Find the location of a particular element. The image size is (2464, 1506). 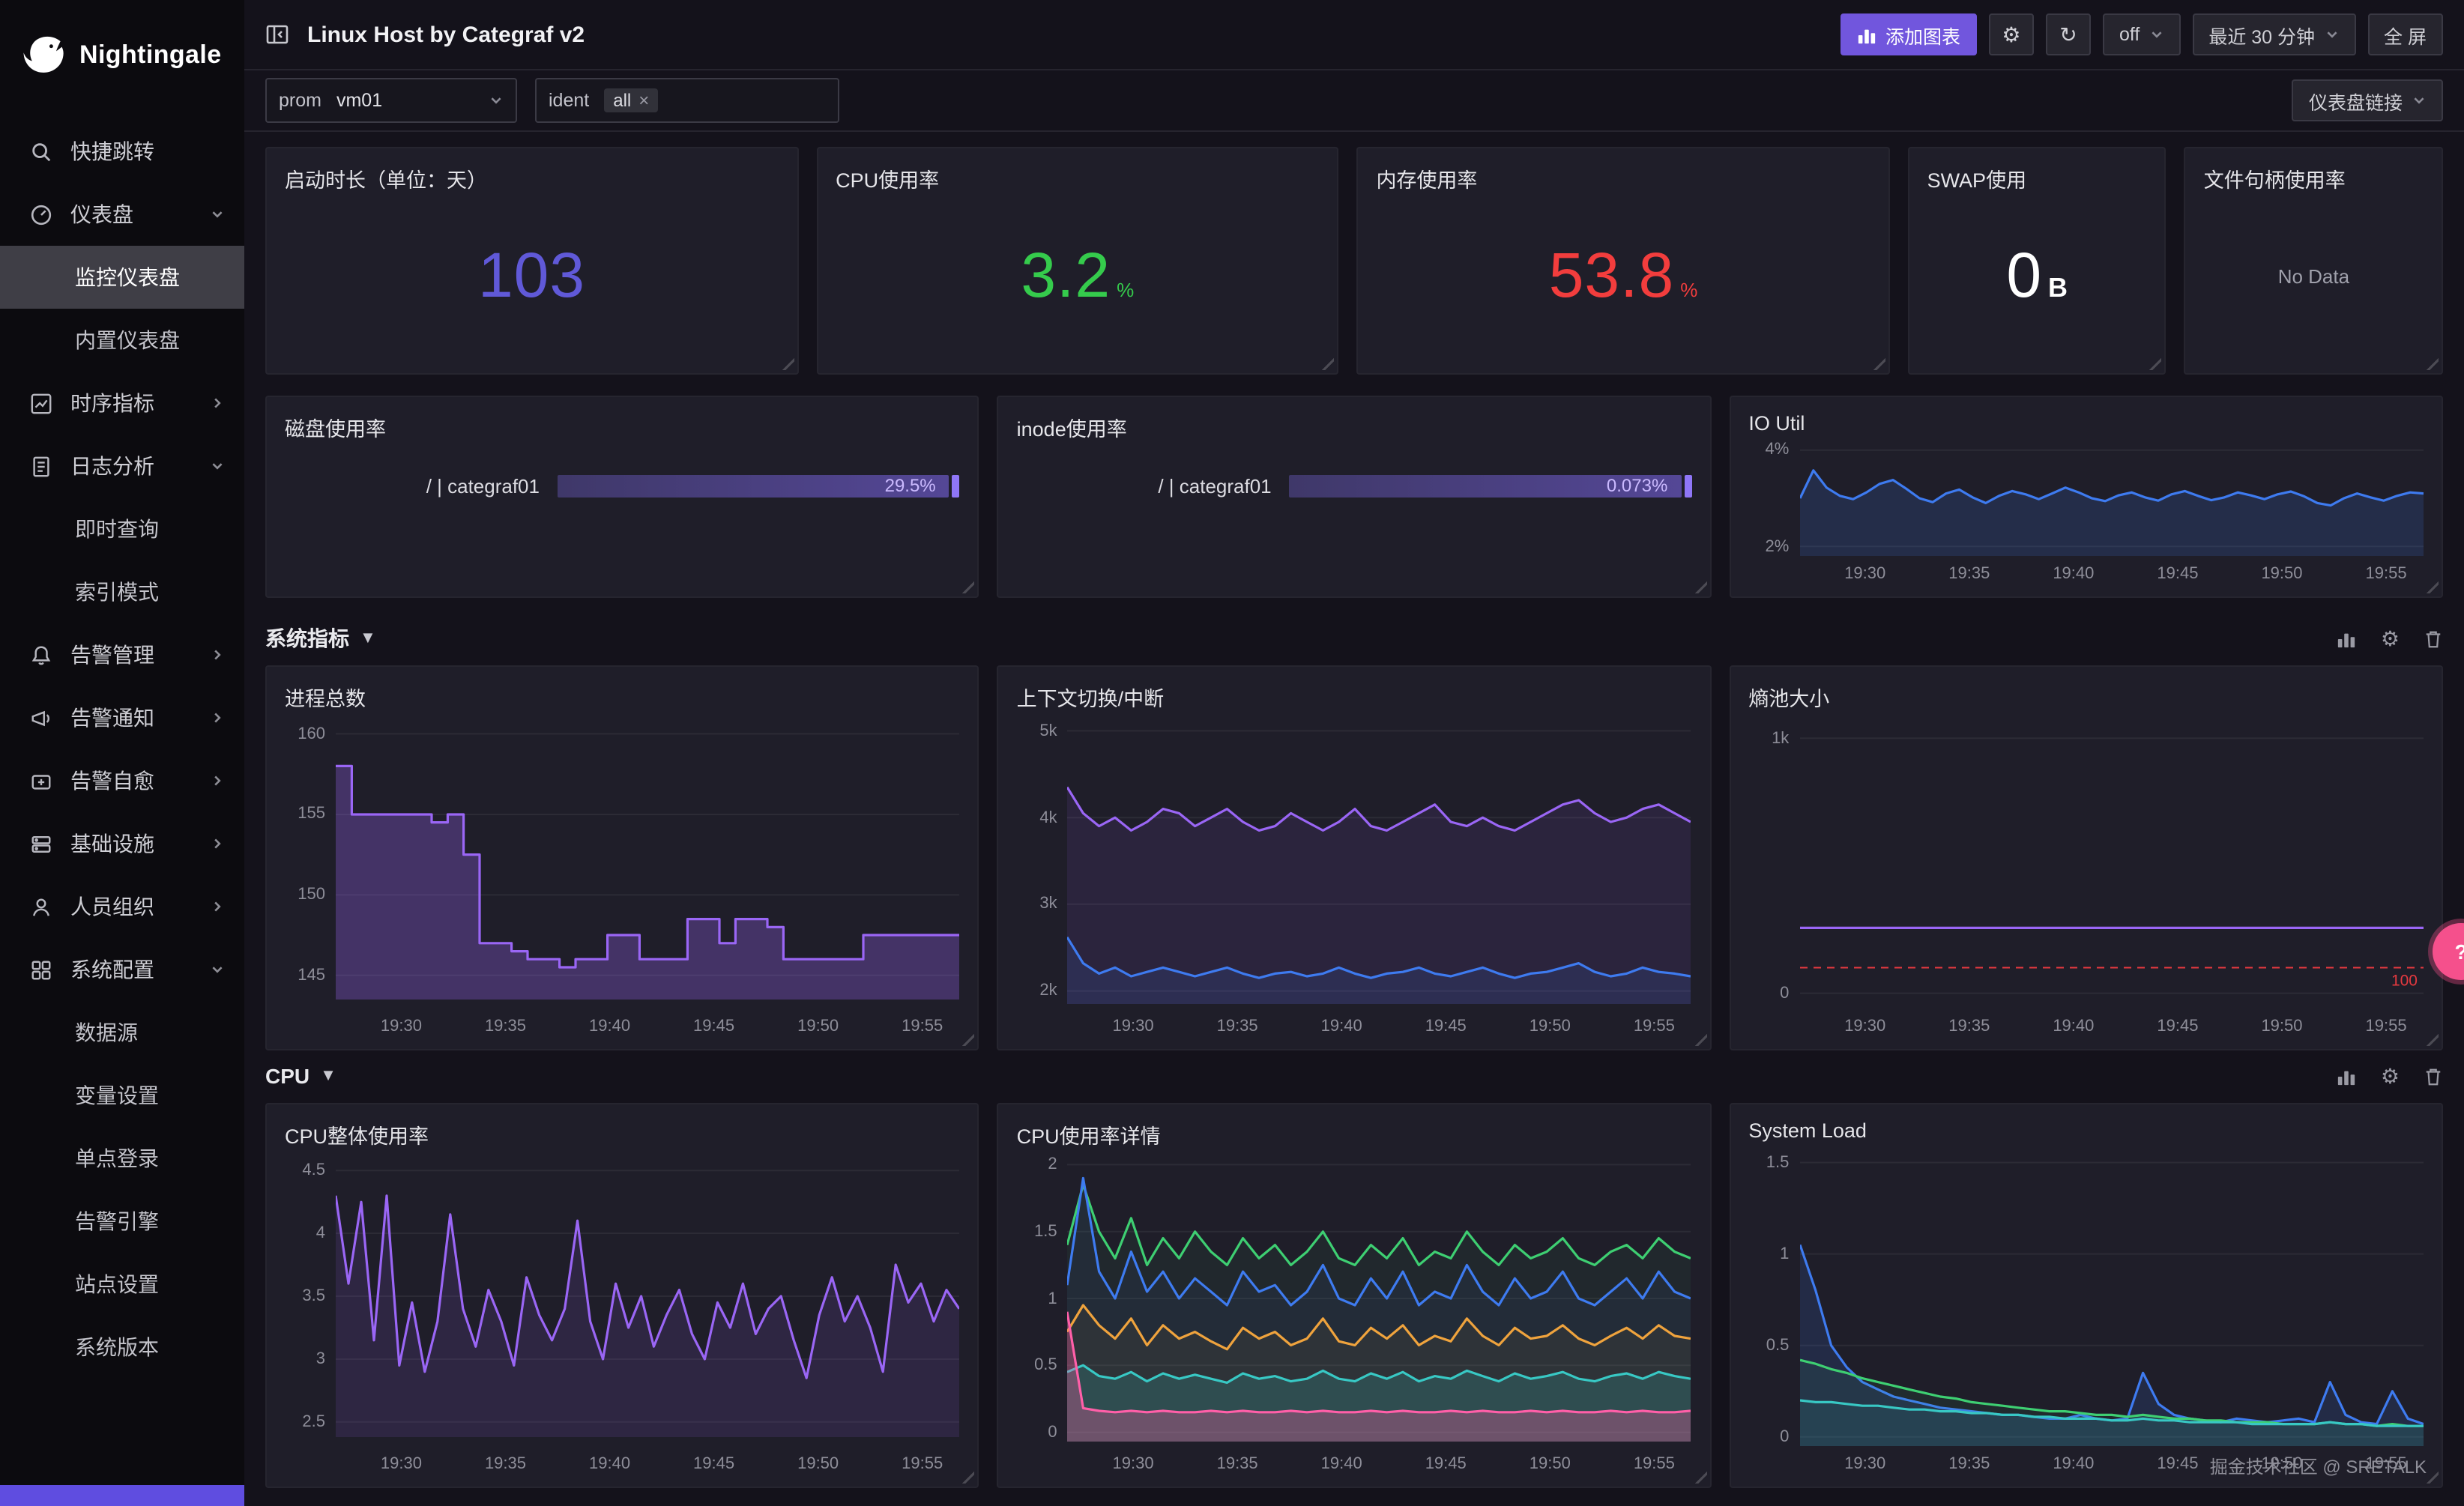

refresh-interval-select: off is located at coordinates (2141, 34).